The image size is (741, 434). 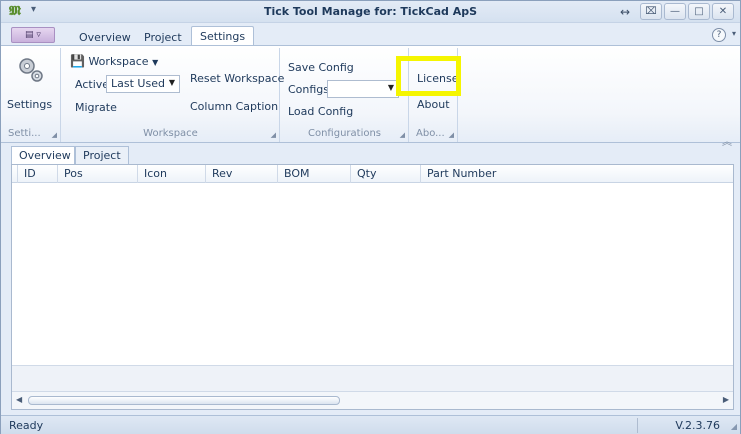 I want to click on about-button: About, so click(x=433, y=104).